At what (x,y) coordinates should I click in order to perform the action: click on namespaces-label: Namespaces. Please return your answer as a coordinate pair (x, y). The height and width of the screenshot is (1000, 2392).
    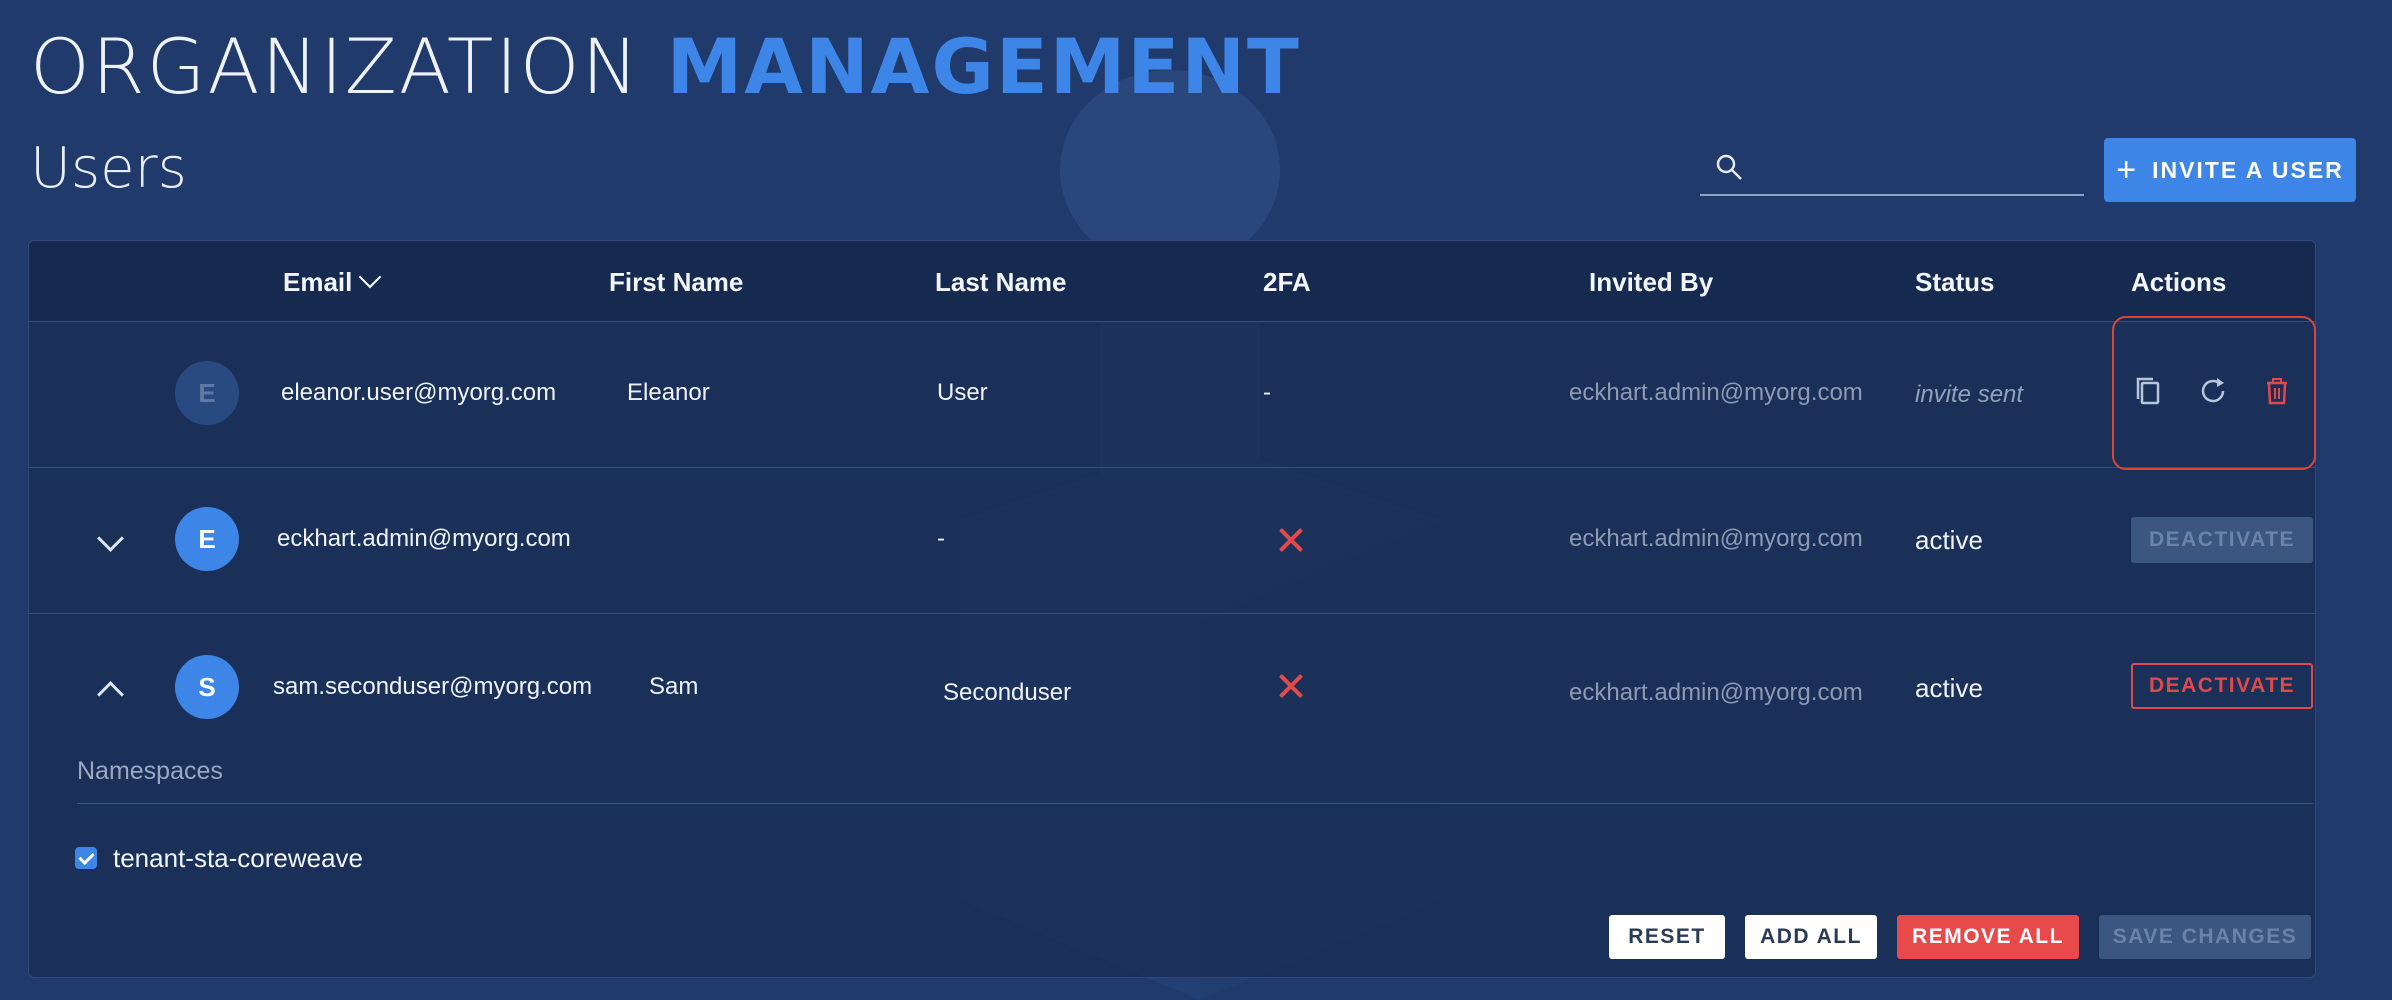
    Looking at the image, I should click on (150, 771).